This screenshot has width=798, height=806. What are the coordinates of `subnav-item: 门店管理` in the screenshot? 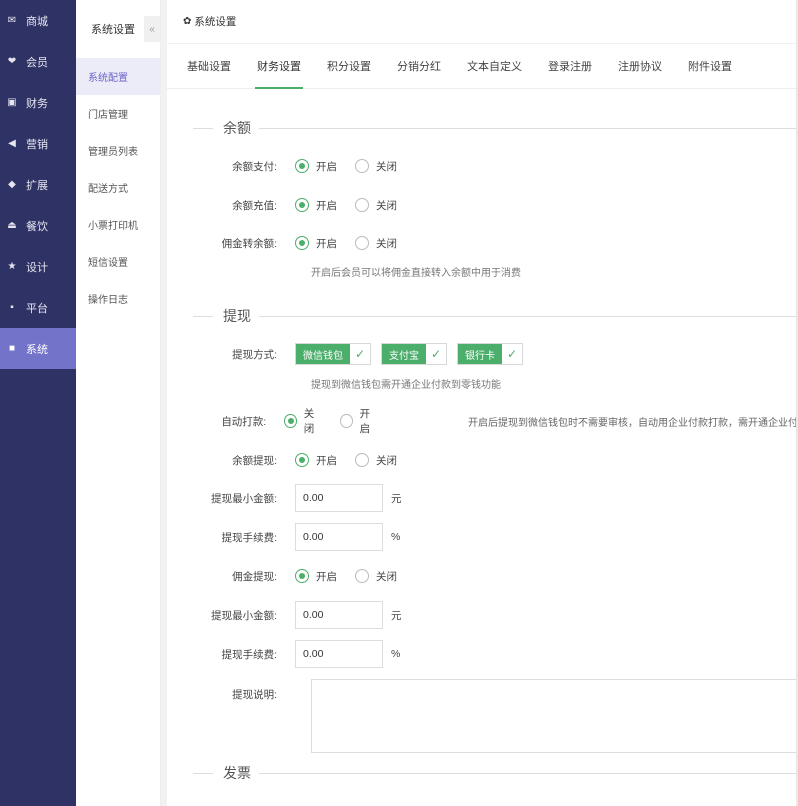 It's located at (118, 113).